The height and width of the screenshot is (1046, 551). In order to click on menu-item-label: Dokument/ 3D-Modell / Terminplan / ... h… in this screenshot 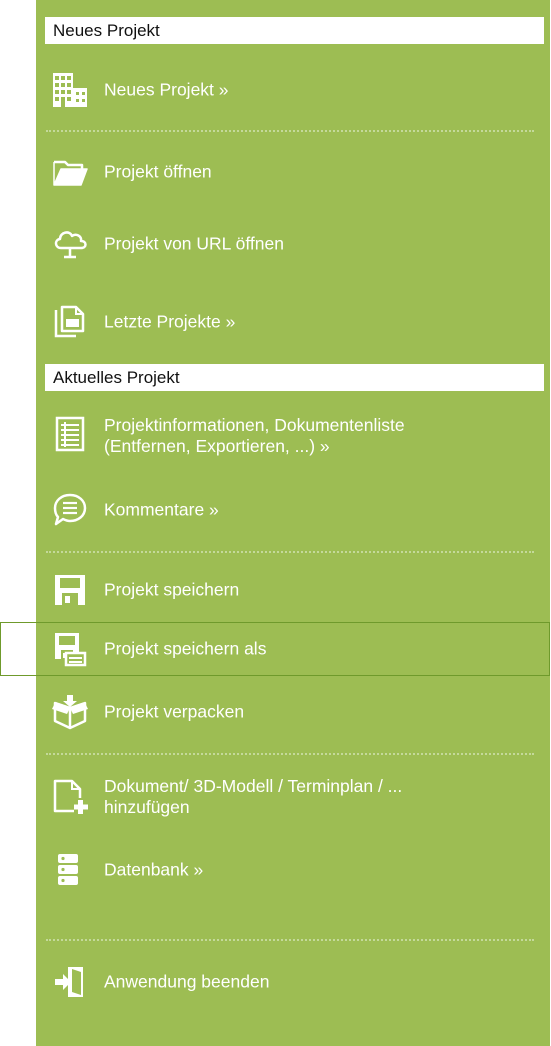, I will do `click(319, 797)`.